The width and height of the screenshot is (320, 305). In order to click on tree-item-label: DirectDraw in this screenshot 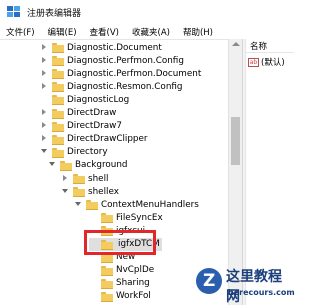, I will do `click(92, 113)`.